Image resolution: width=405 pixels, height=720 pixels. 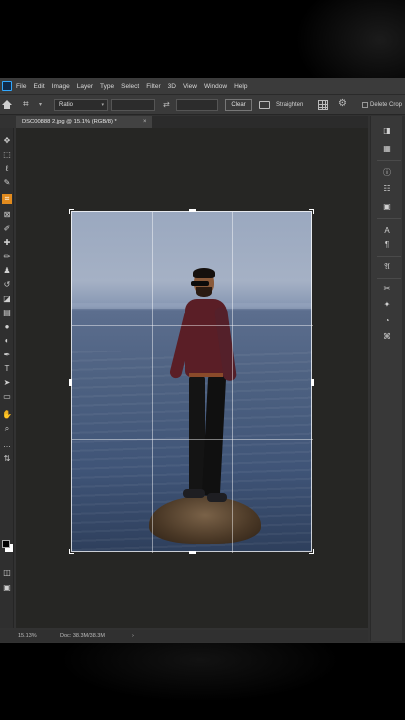 I want to click on gradient-icon: ▤, so click(x=7, y=313).